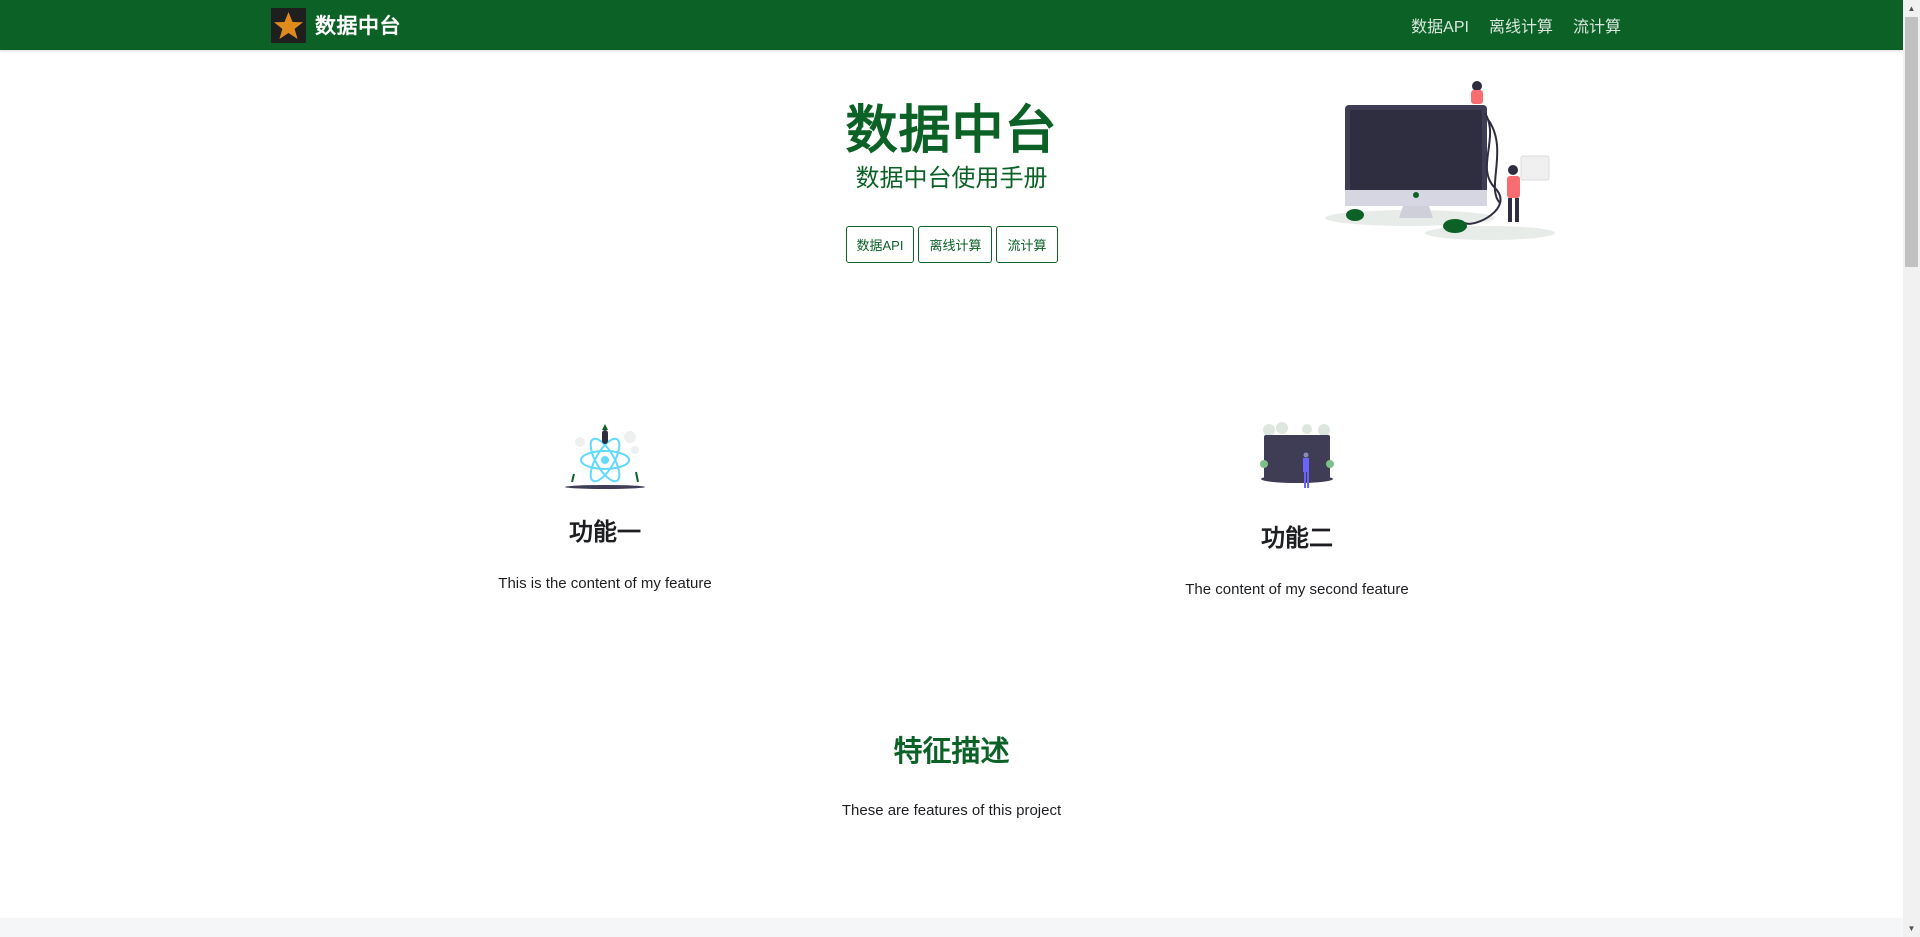 This screenshot has width=1920, height=937. I want to click on brand-title: 数据中台, so click(358, 26).